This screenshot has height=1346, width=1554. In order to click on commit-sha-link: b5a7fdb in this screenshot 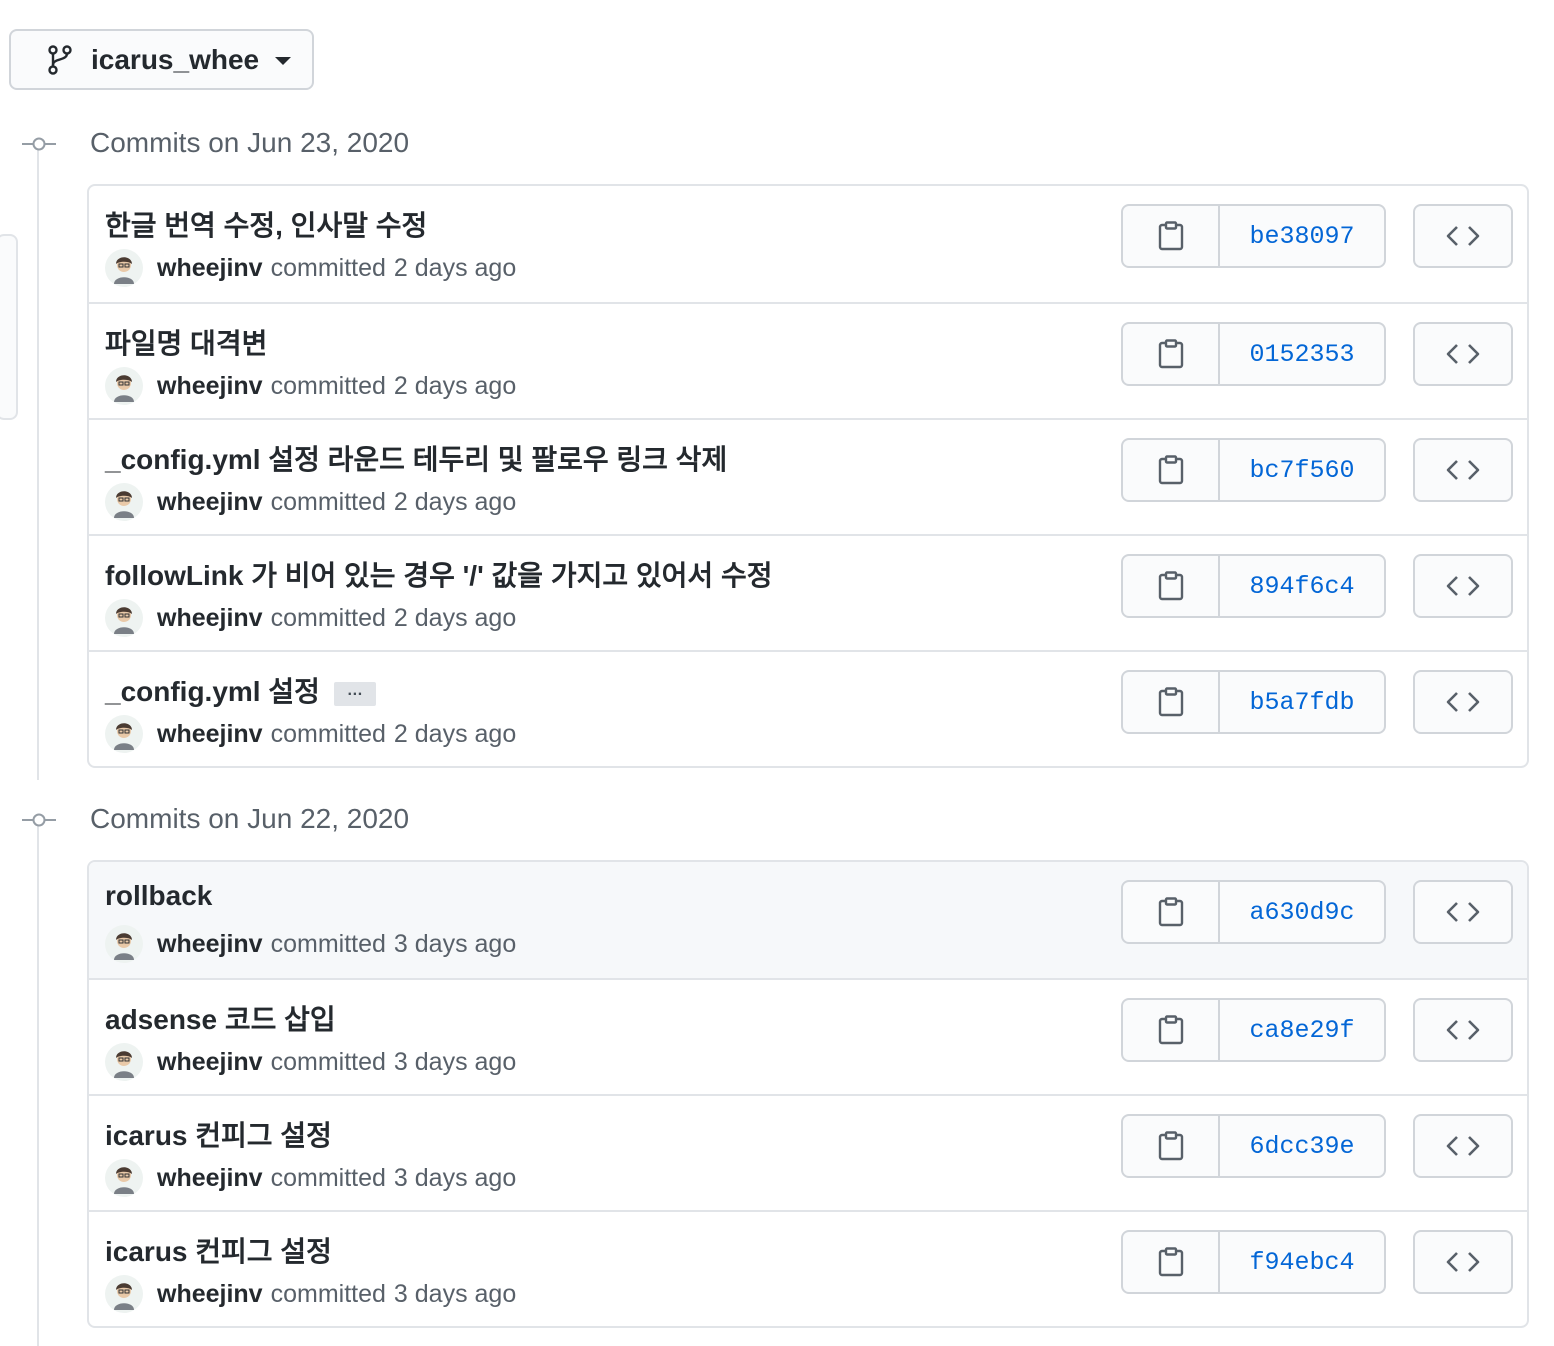, I will do `click(1302, 702)`.